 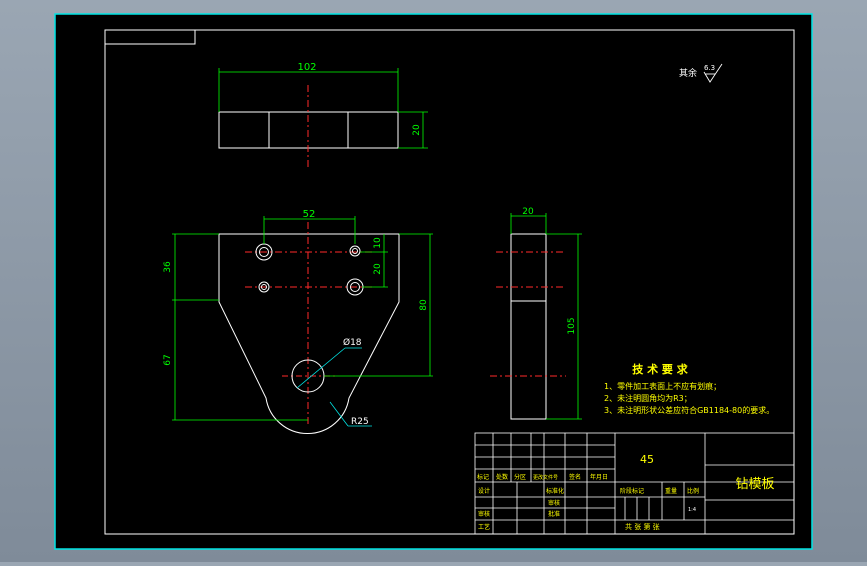 What do you see at coordinates (689, 410) in the screenshot?
I see `tech-req-item: 3、未注明形状公差应符合GB1184-80的要求。` at bounding box center [689, 410].